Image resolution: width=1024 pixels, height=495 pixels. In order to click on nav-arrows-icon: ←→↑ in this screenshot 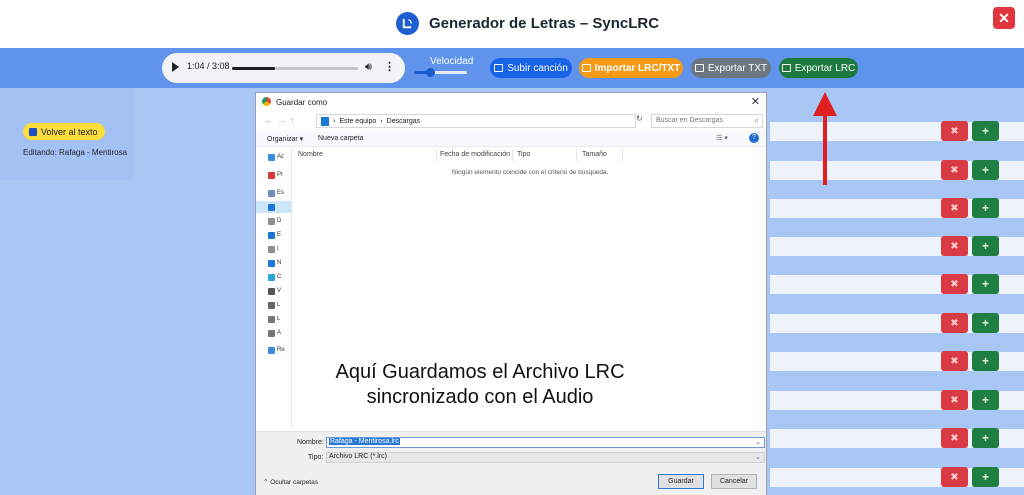, I will do `click(281, 120)`.